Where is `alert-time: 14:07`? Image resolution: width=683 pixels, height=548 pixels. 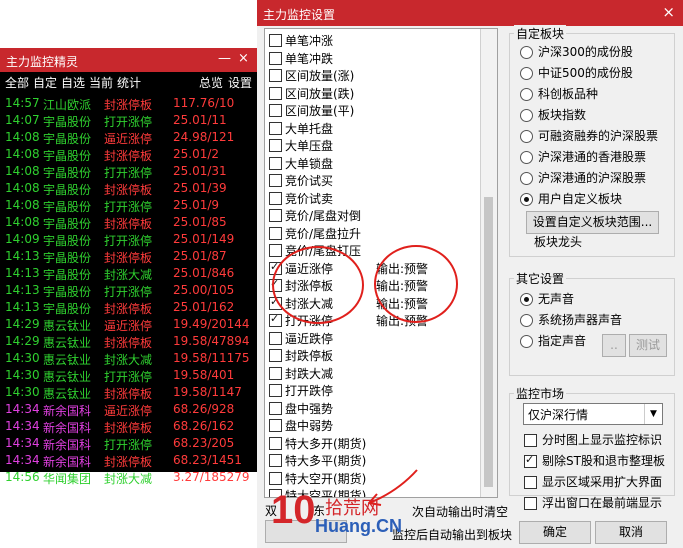
alert-time: 14:07 is located at coordinates (22, 120).